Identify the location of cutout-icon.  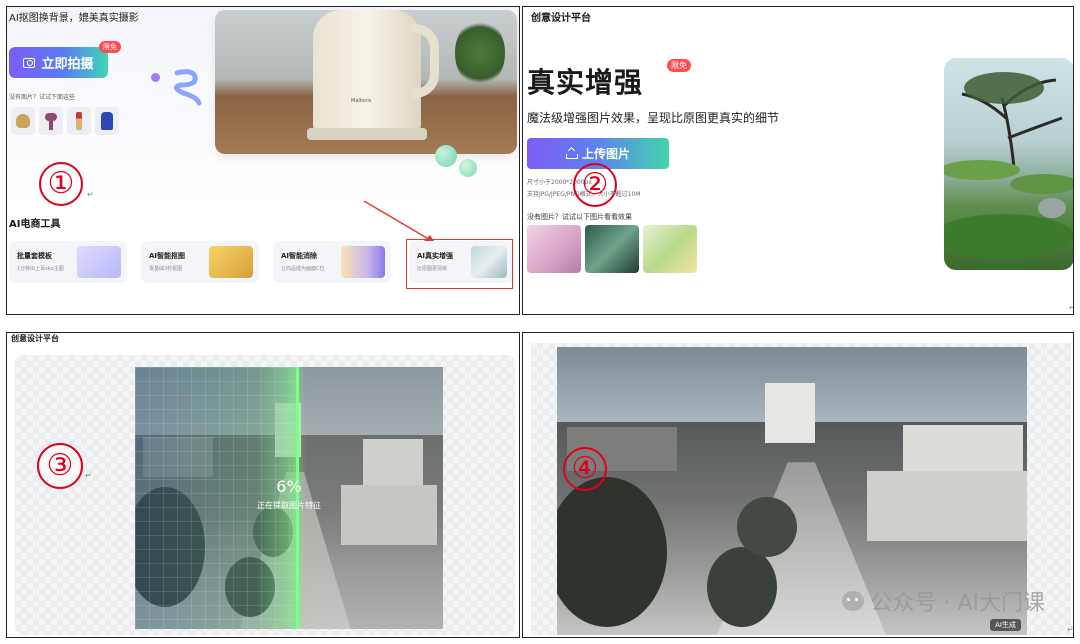
(231, 262).